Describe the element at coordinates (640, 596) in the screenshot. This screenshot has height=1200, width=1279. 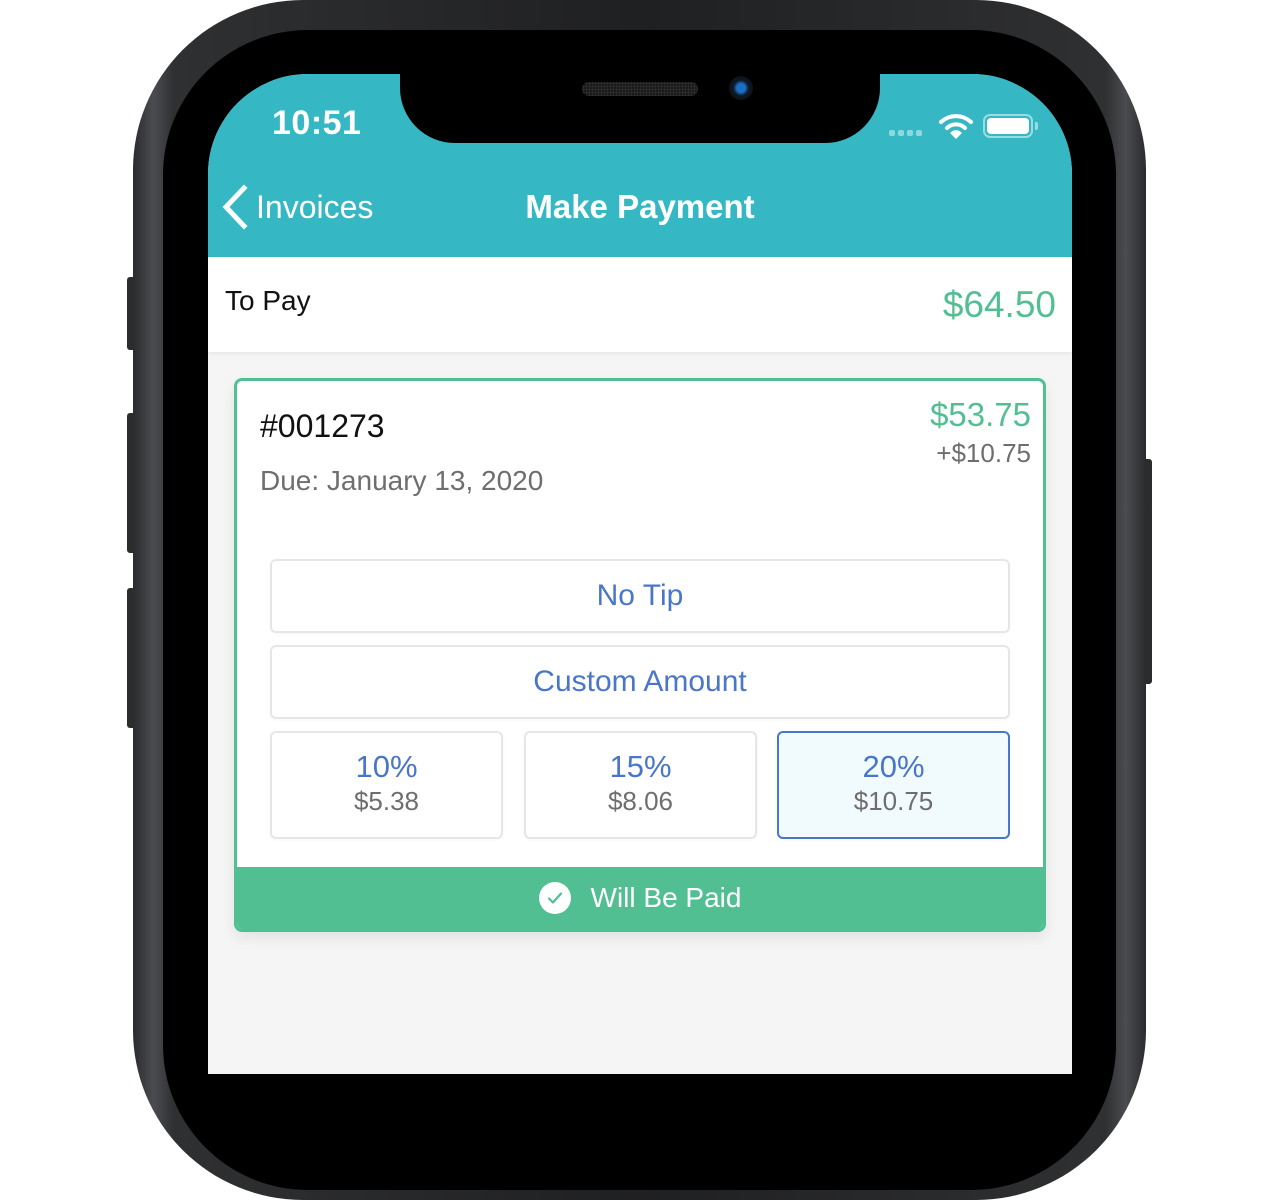
I see `no-tip-button: No Tip` at that location.